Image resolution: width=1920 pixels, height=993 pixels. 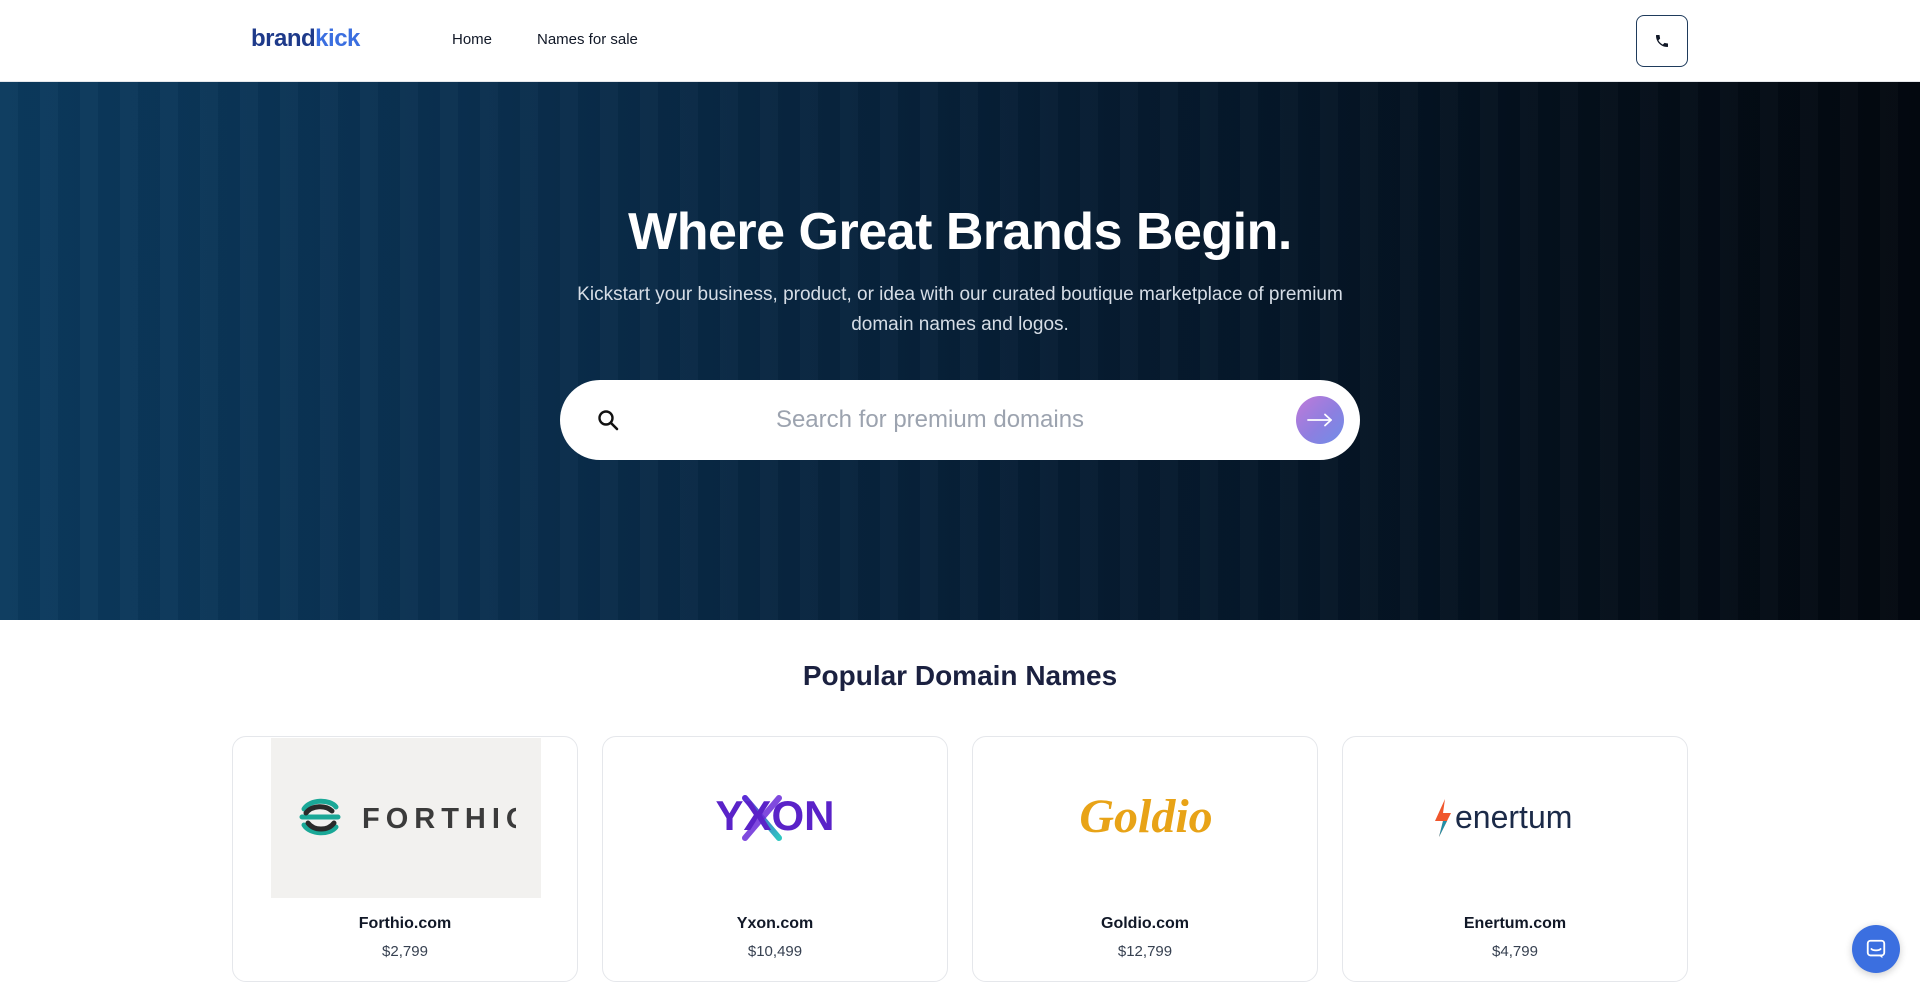 What do you see at coordinates (1145, 923) in the screenshot?
I see `domain-name: Goldio.com` at bounding box center [1145, 923].